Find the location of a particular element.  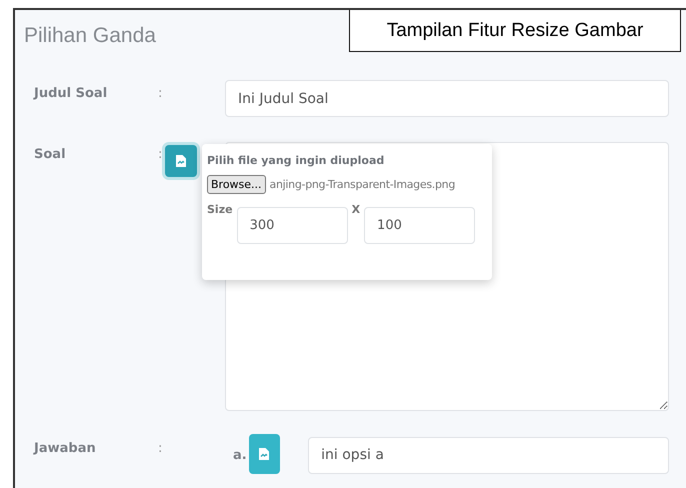

panel-title: Pilihan Ganda is located at coordinates (90, 36).